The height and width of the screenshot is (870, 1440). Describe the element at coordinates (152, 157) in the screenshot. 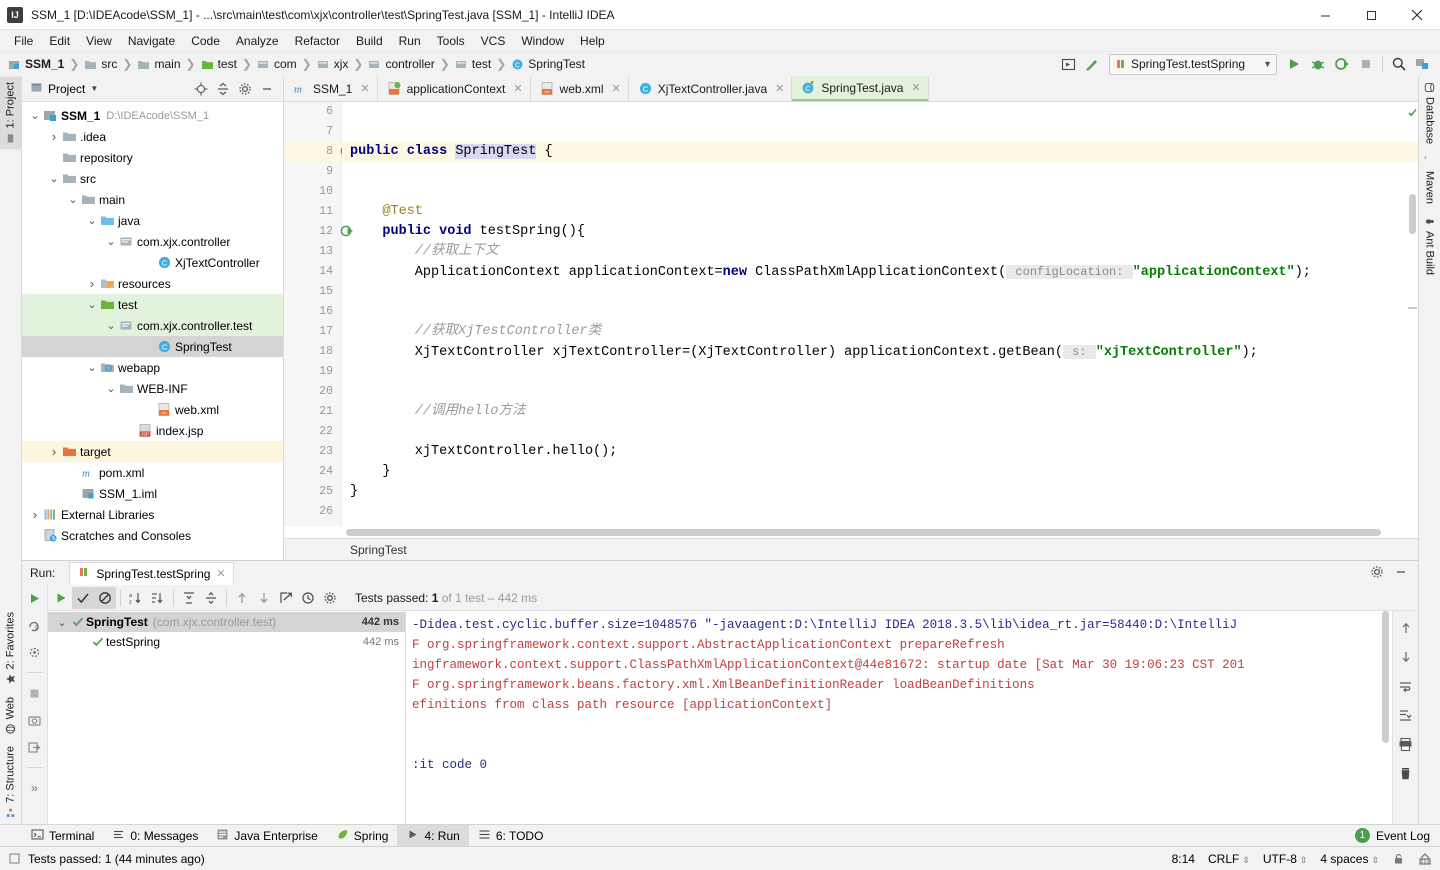

I see `tree-node: repository` at that location.